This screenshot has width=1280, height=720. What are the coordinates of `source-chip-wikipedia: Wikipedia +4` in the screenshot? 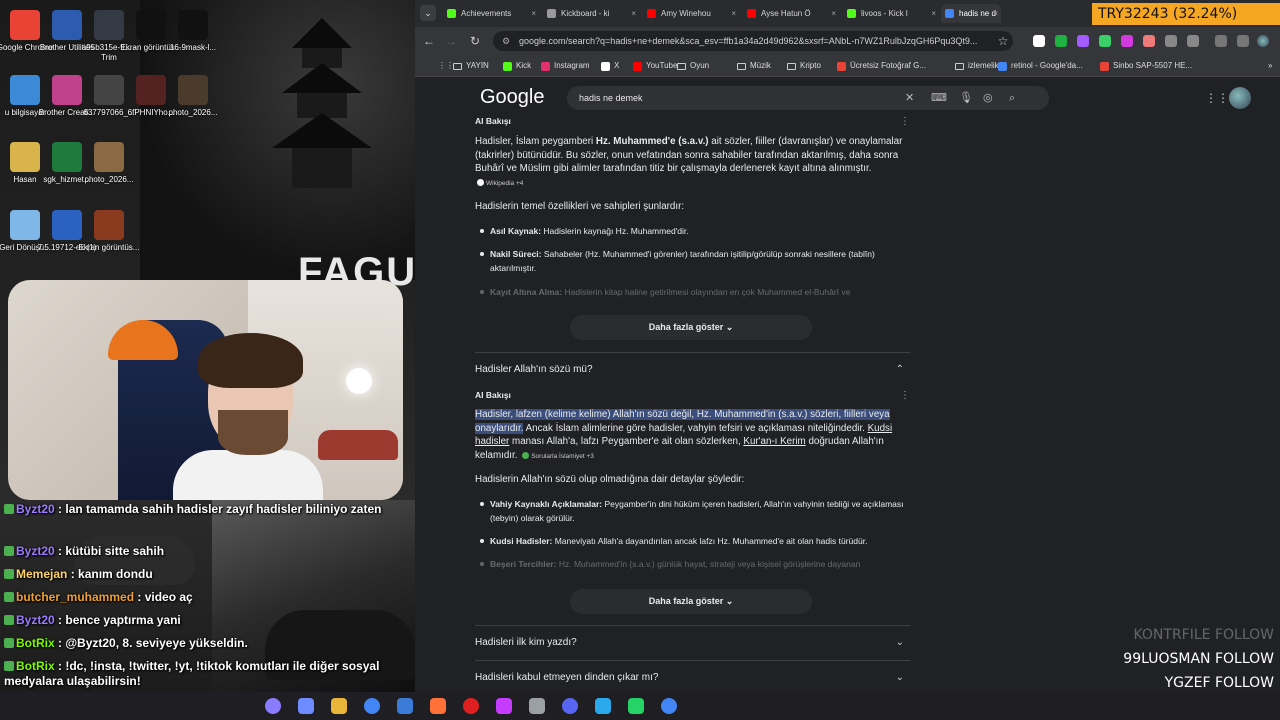 It's located at (499, 184).